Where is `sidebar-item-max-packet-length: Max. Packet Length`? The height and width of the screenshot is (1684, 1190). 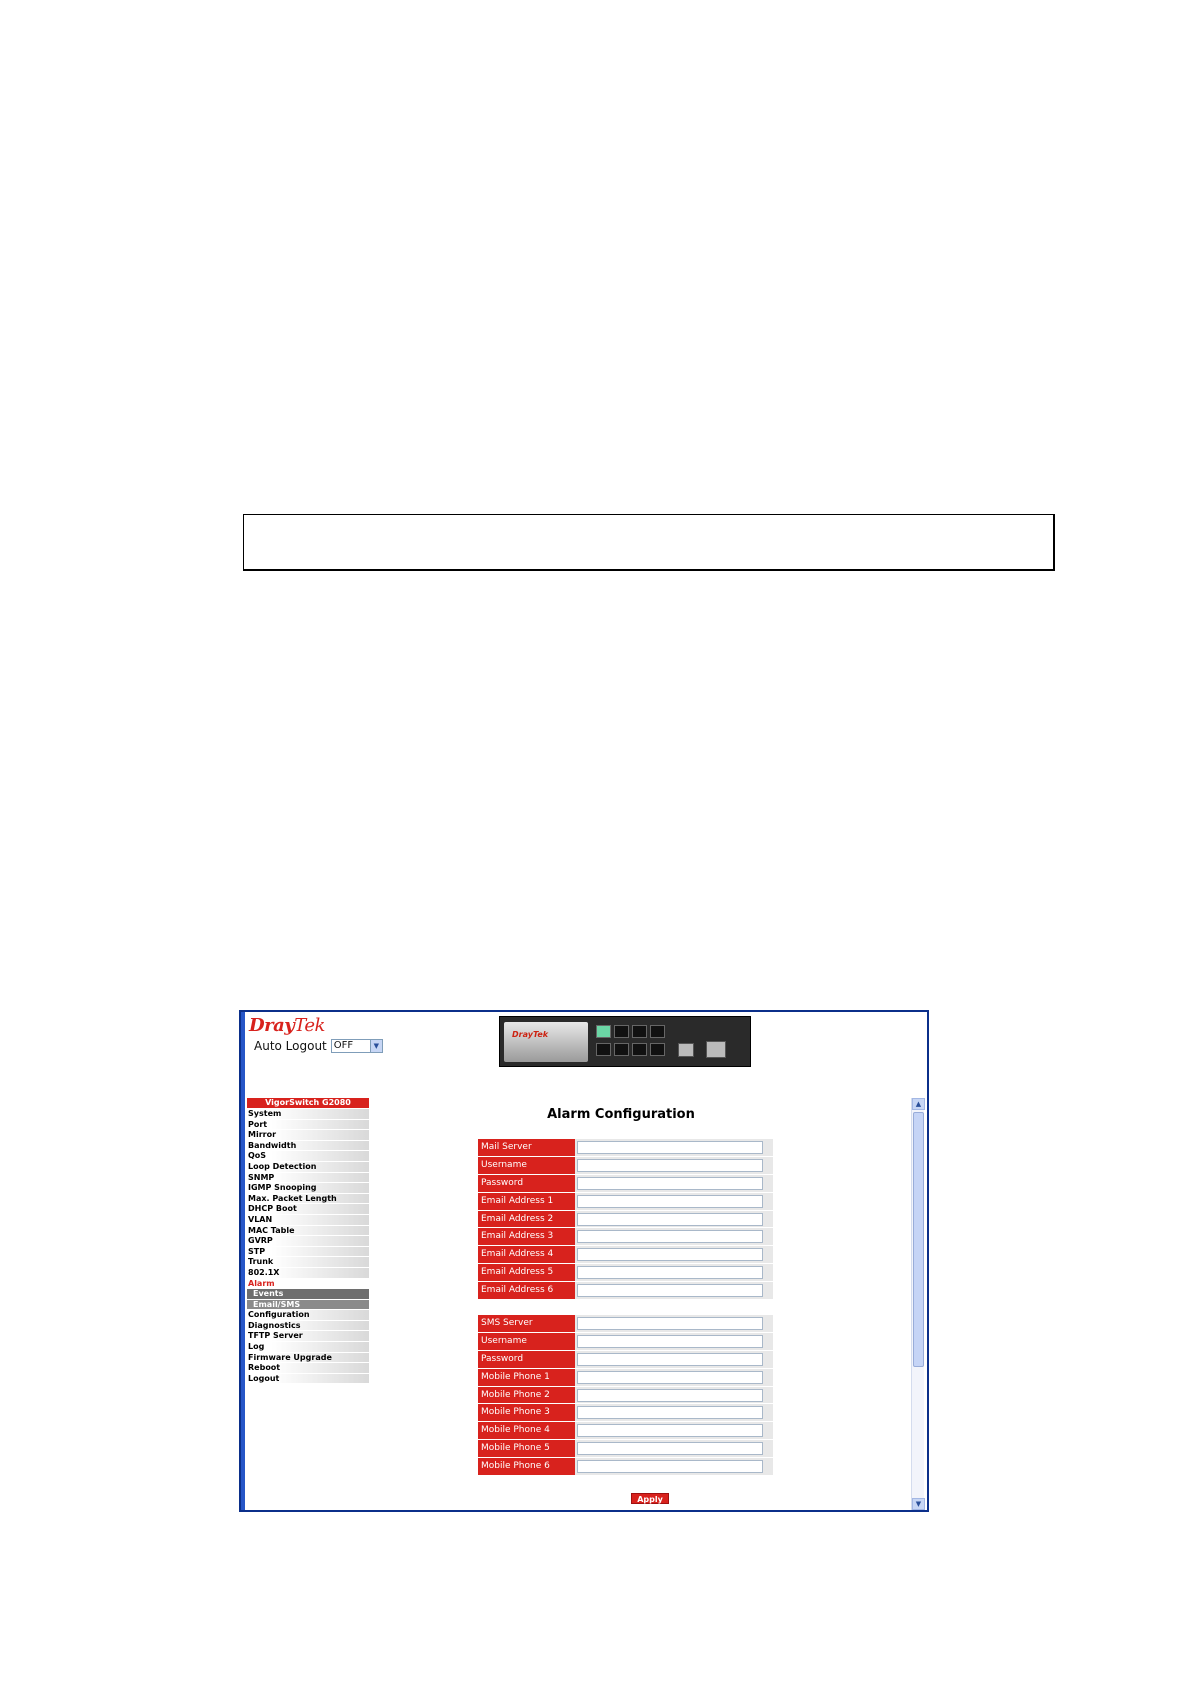 sidebar-item-max-packet-length: Max. Packet Length is located at coordinates (308, 1199).